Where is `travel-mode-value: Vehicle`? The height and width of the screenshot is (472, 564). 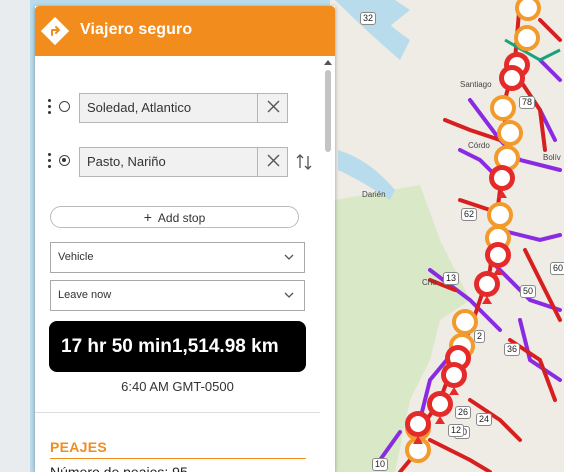
travel-mode-value: Vehicle is located at coordinates (76, 257).